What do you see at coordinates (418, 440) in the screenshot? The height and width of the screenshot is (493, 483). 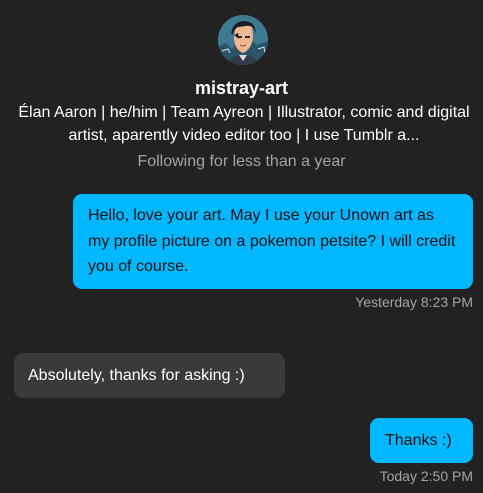 I see `message-text: Thanks :)` at bounding box center [418, 440].